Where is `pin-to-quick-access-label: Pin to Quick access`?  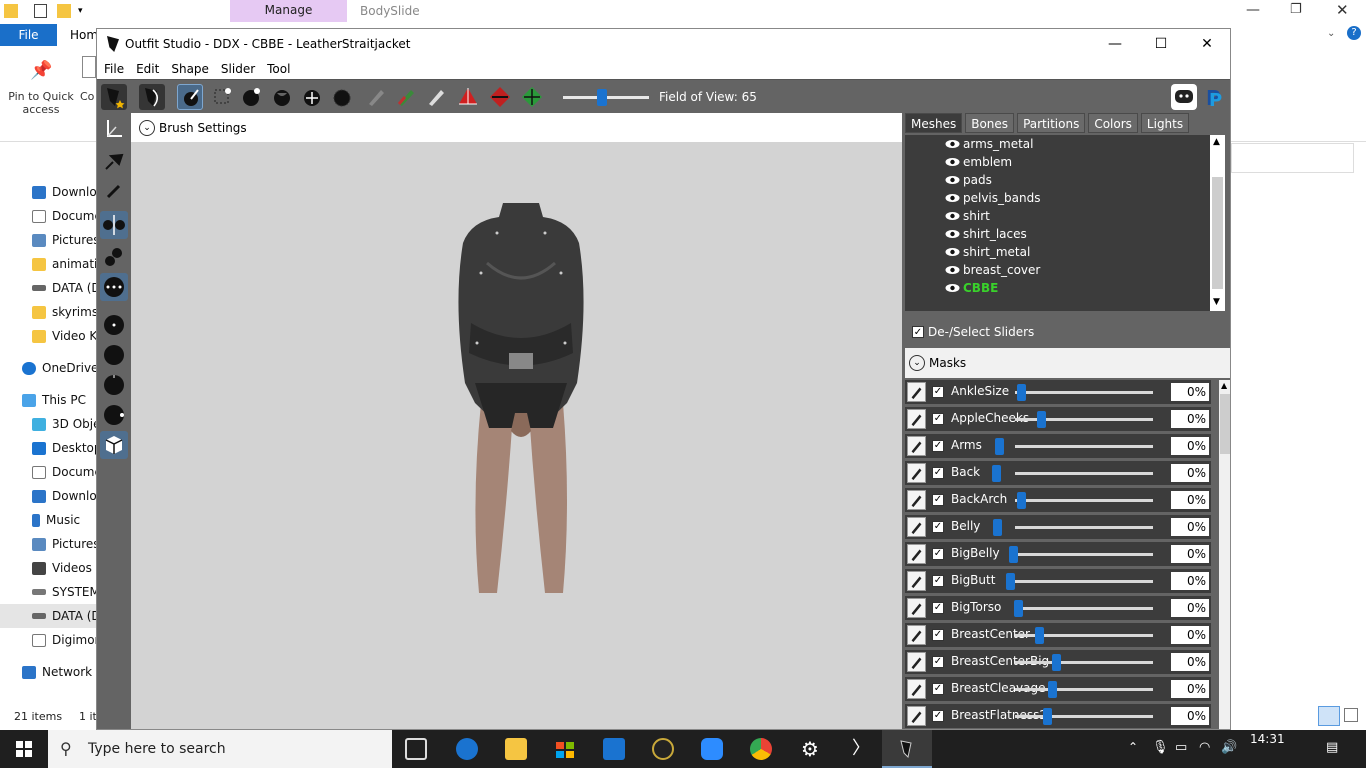 pin-to-quick-access-label: Pin to Quick access is located at coordinates (41, 103).